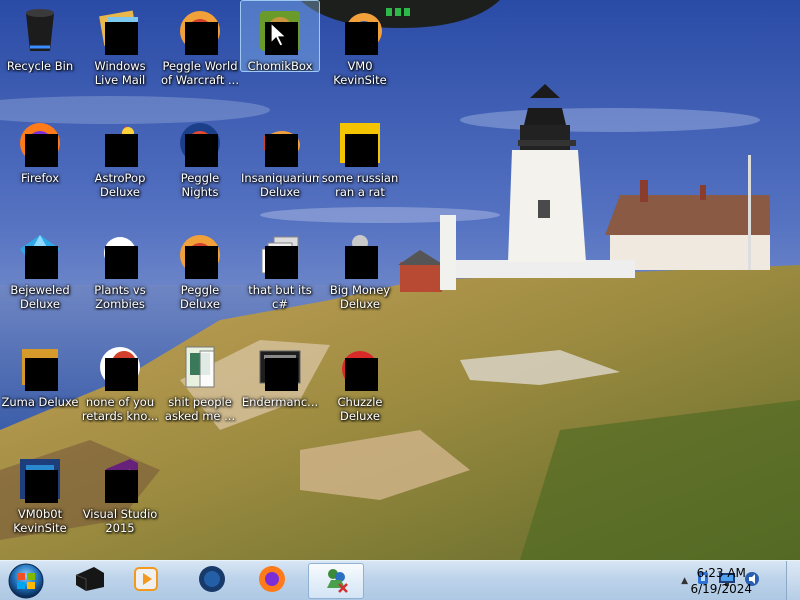 Image resolution: width=800 pixels, height=600 pixels. I want to click on desktop-icon-chuzzle: Chuzzle Deluxe, so click(360, 391).